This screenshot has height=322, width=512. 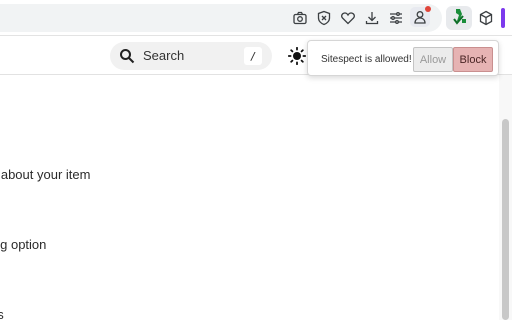 I want to click on cube-icon, so click(x=486, y=18).